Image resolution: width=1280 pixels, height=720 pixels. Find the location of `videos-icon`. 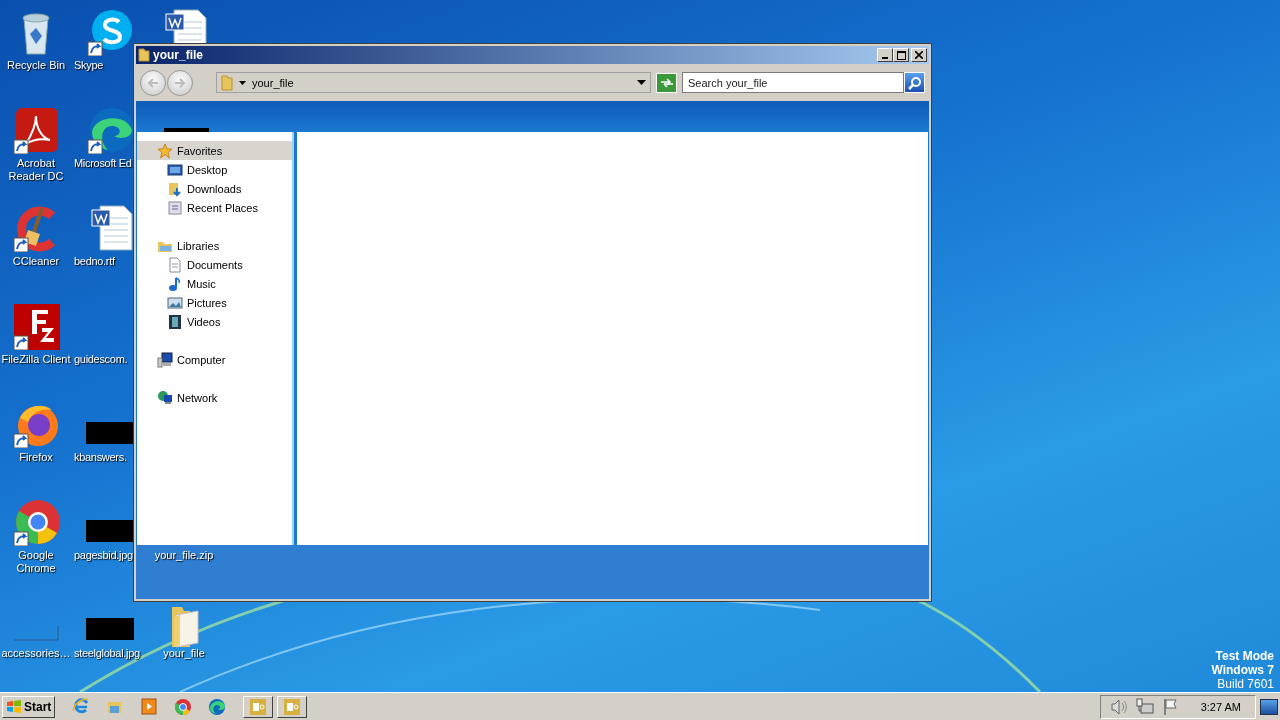

videos-icon is located at coordinates (175, 321).